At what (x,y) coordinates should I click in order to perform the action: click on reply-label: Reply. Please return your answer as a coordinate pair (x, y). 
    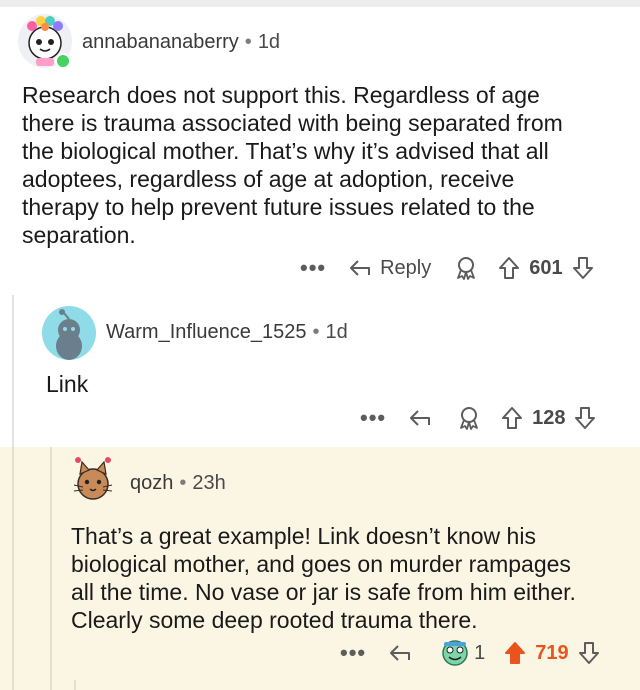
    Looking at the image, I should click on (406, 267).